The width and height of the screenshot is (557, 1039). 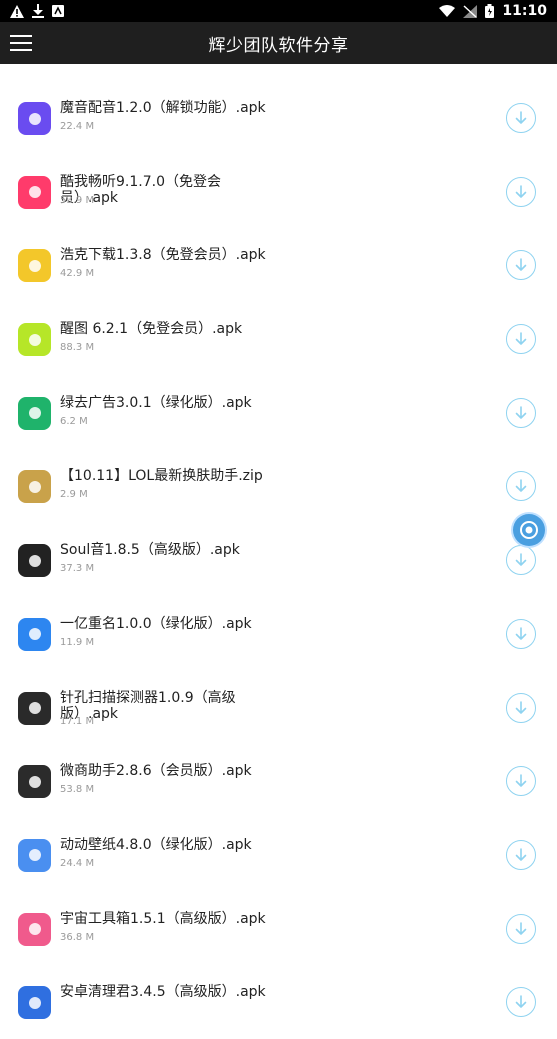 I want to click on file-name: 绿去广告3.0.1（绿化版）.apk, so click(x=156, y=402).